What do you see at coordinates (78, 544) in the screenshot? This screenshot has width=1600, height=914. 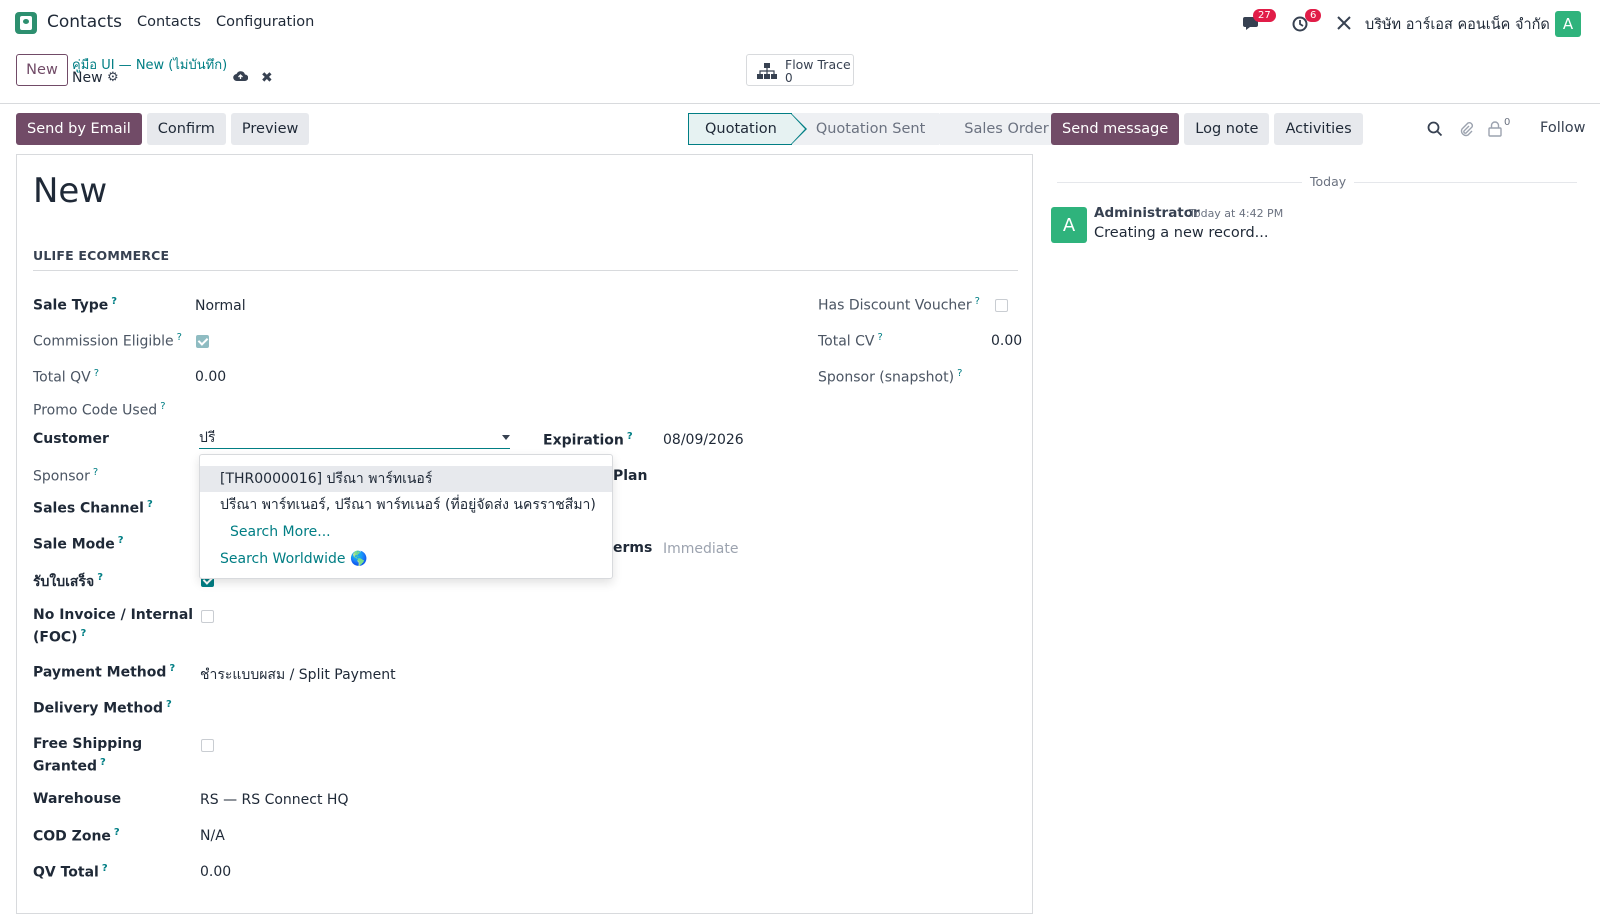 I see `sale-mode-label: Sale Mode?` at bounding box center [78, 544].